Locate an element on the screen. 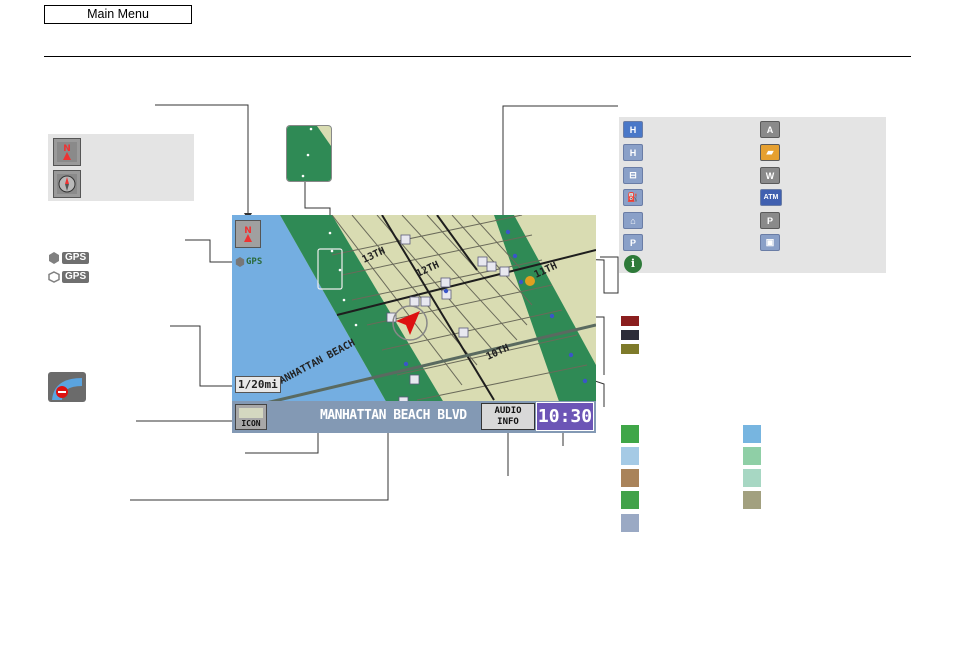 The height and width of the screenshot is (652, 954). parking-garage-icon: P is located at coordinates (633, 242).